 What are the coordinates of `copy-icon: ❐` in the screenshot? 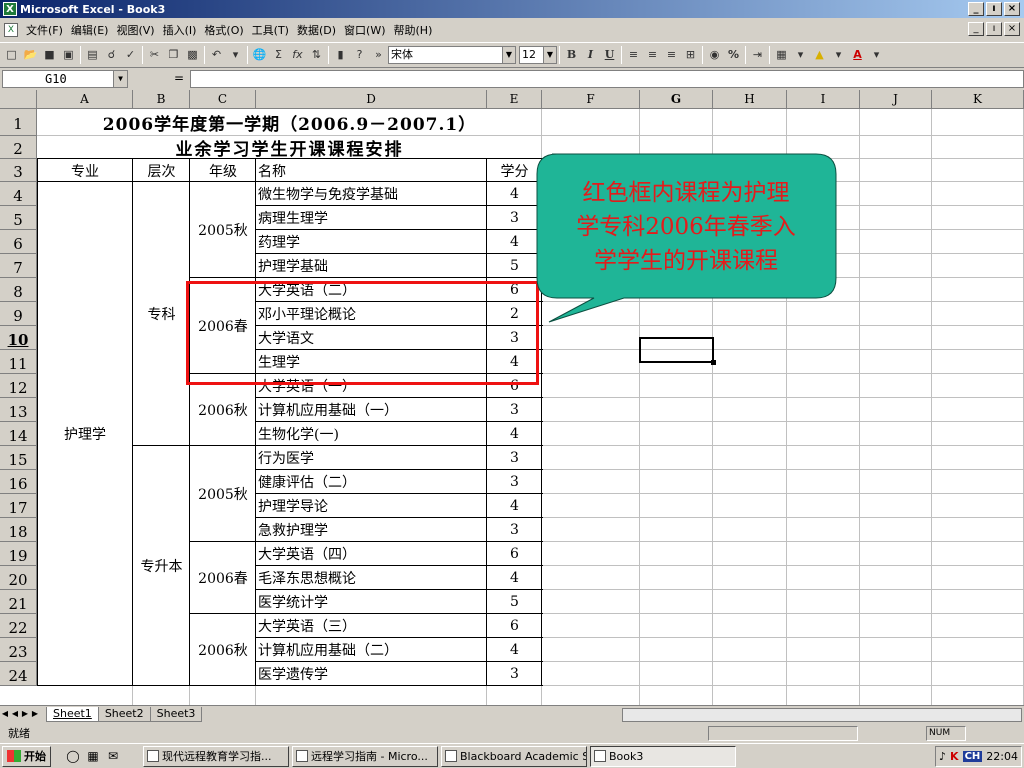 It's located at (173, 55).